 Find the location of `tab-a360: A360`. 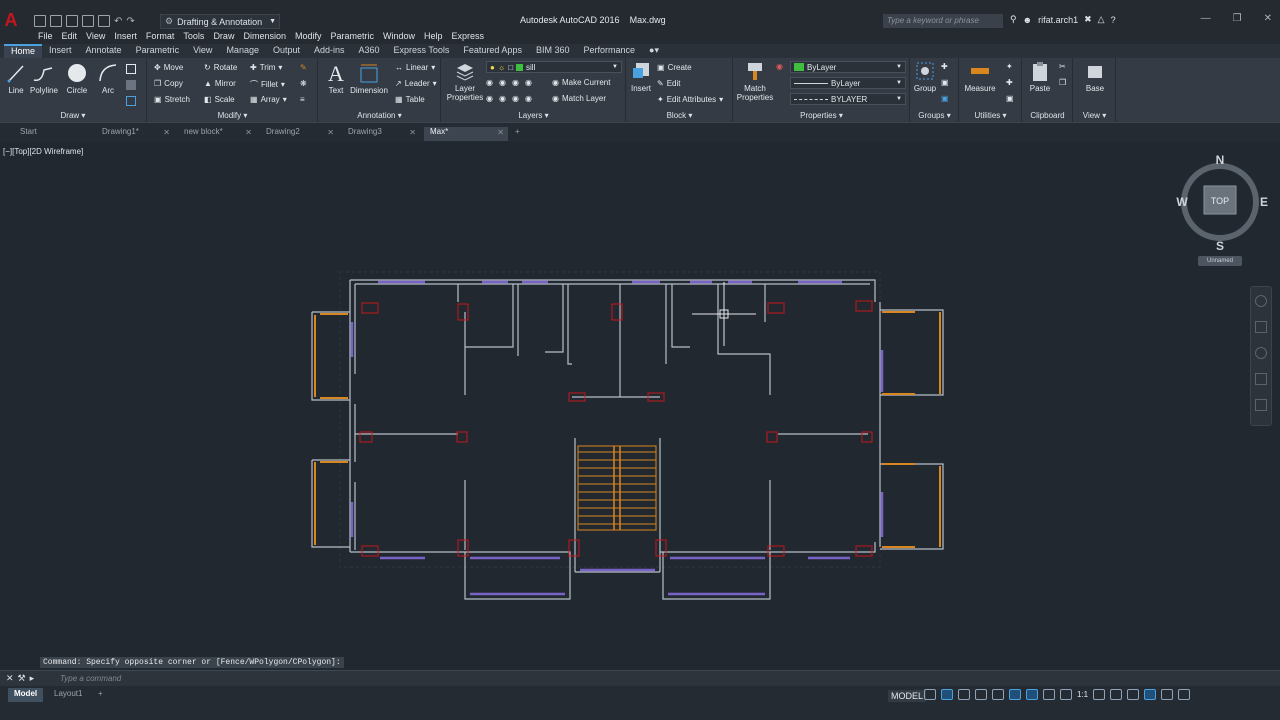

tab-a360: A360 is located at coordinates (369, 51).